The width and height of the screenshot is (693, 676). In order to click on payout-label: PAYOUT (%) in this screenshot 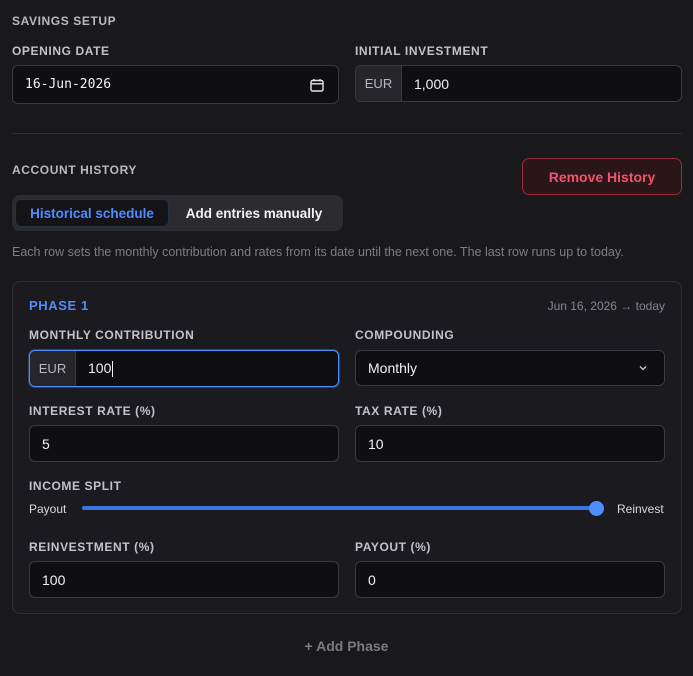, I will do `click(393, 547)`.